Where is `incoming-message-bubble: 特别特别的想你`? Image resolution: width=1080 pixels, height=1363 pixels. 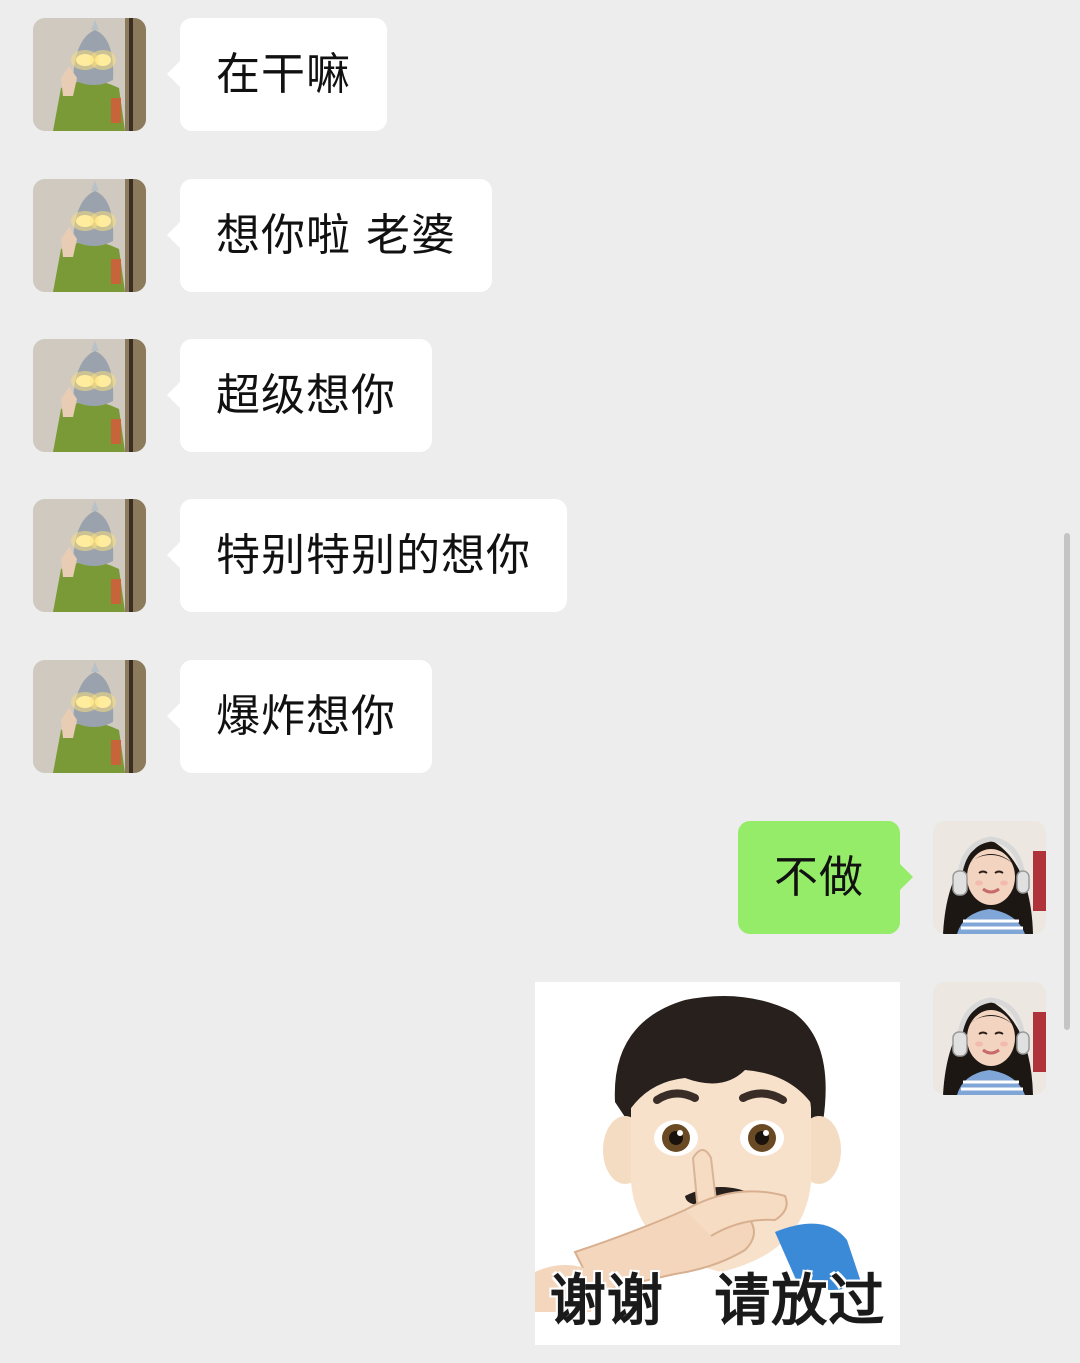
incoming-message-bubble: 特别特别的想你 is located at coordinates (367, 555).